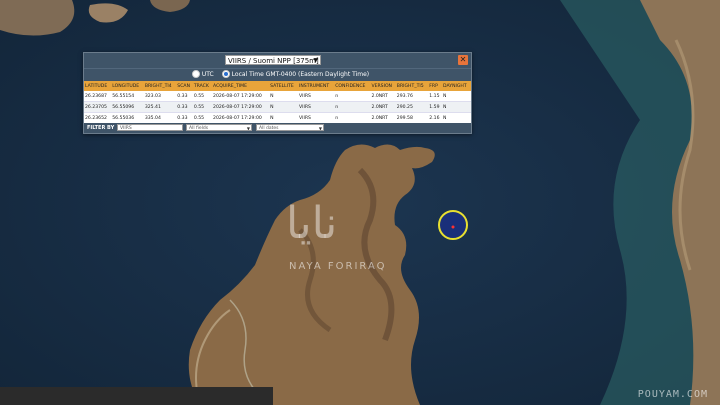 The width and height of the screenshot is (720, 405). I want to click on table-cell: 56.55154, so click(127, 96).